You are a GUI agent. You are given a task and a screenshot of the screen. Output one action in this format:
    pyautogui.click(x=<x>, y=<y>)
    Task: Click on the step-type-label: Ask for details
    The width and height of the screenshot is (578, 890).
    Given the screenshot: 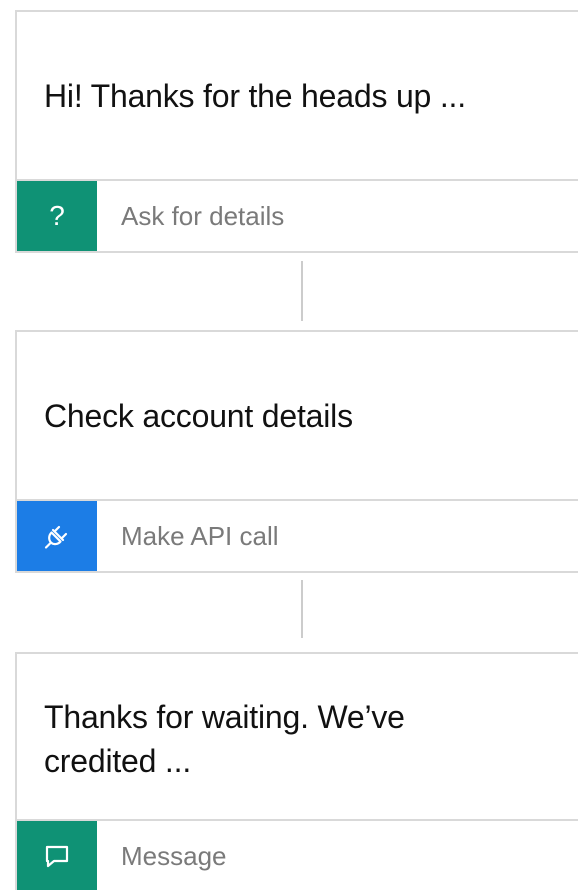 What is the action you would take?
    pyautogui.click(x=203, y=215)
    